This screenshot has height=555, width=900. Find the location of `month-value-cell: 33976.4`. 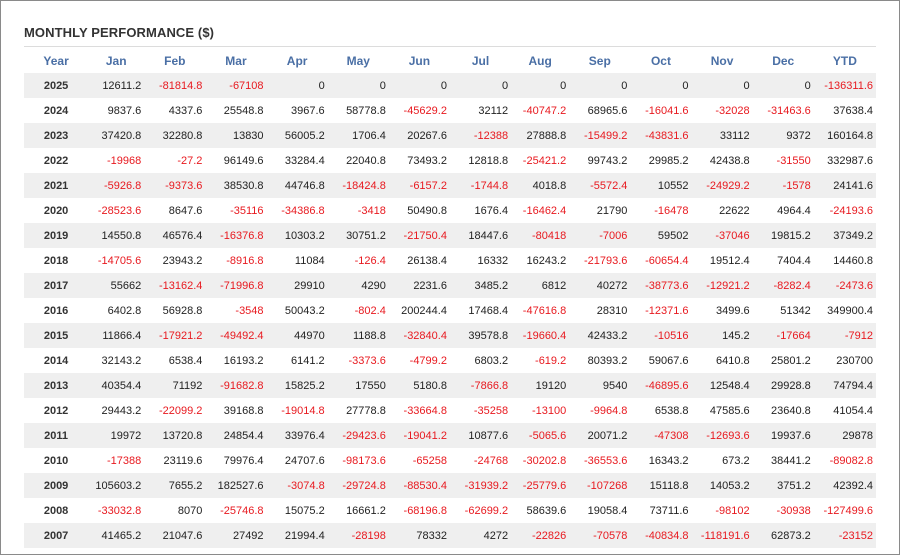

month-value-cell: 33976.4 is located at coordinates (304, 435).